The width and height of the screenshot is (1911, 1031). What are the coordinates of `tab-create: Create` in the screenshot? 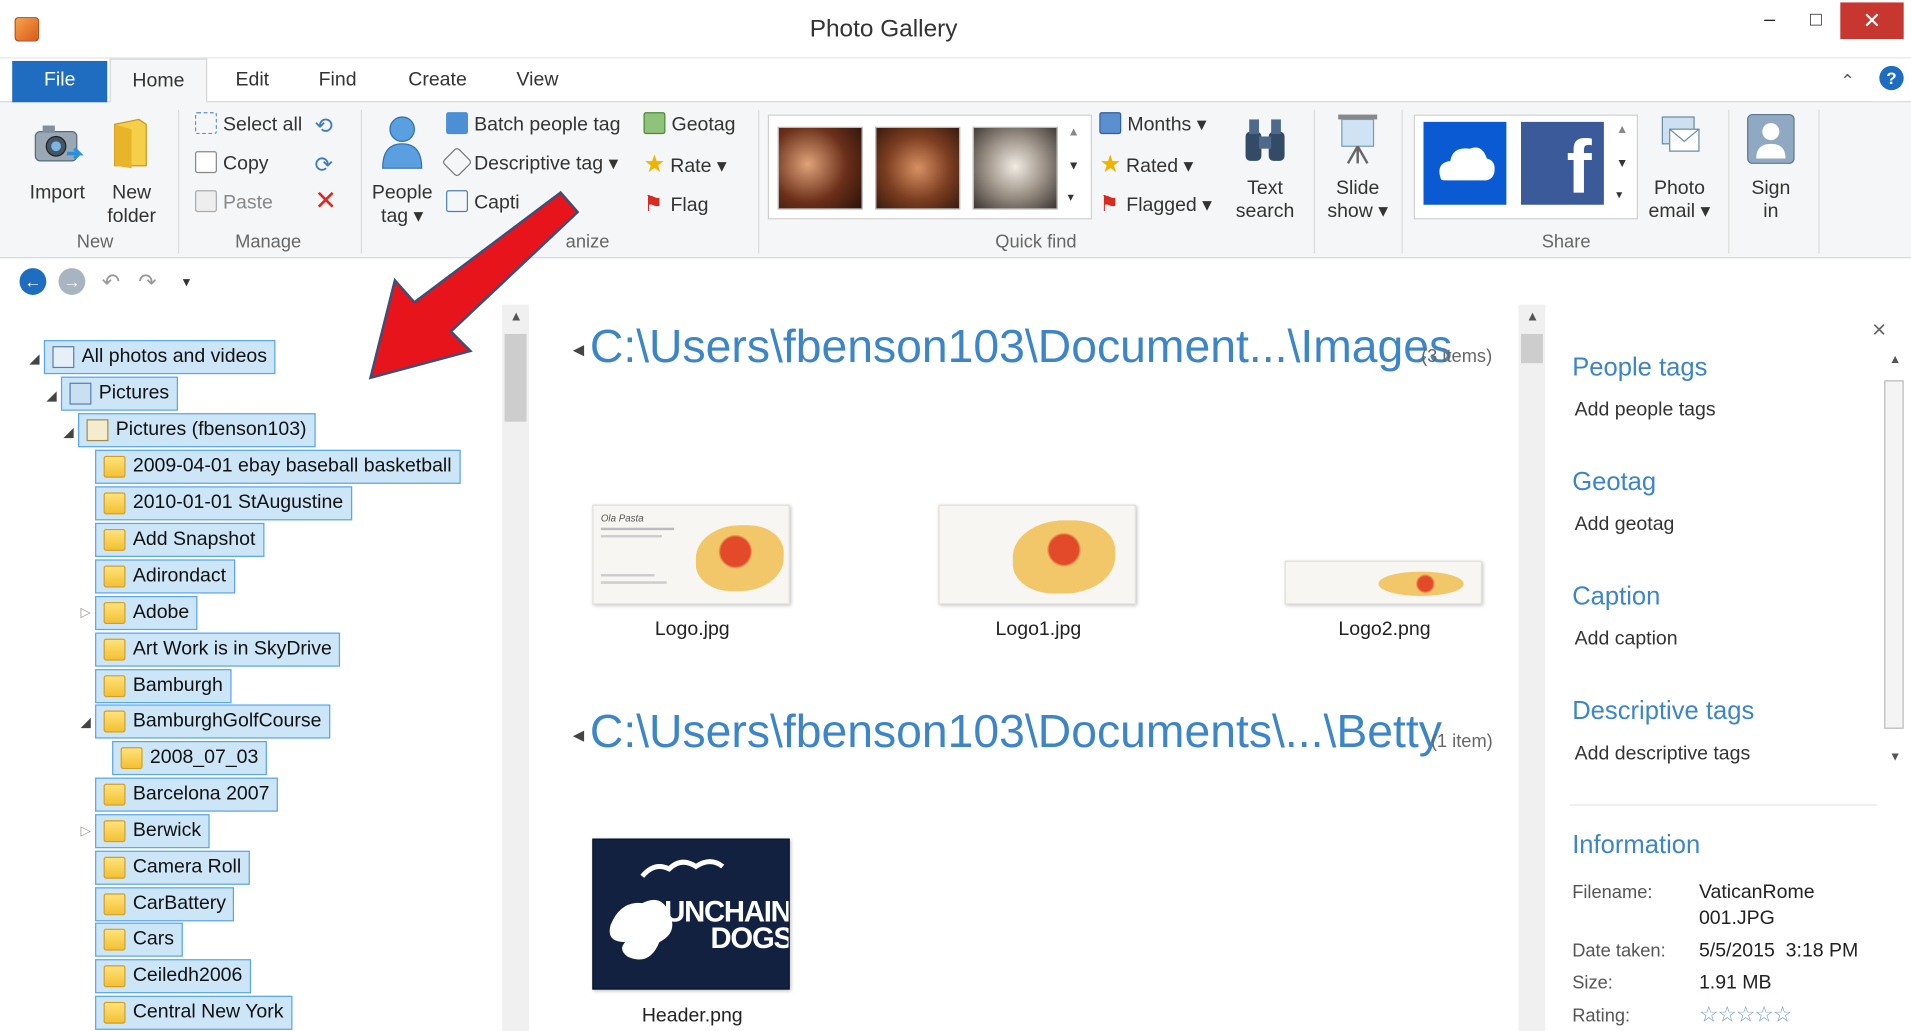 It's located at (438, 81).